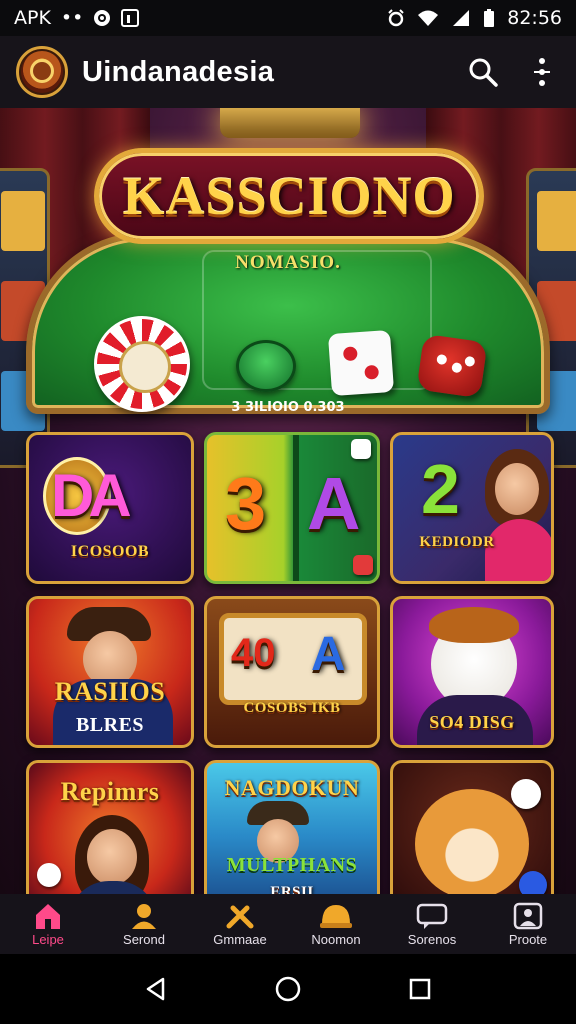 This screenshot has width=576, height=1024. Describe the element at coordinates (266, 366) in the screenshot. I see `green-chip-icon` at that location.